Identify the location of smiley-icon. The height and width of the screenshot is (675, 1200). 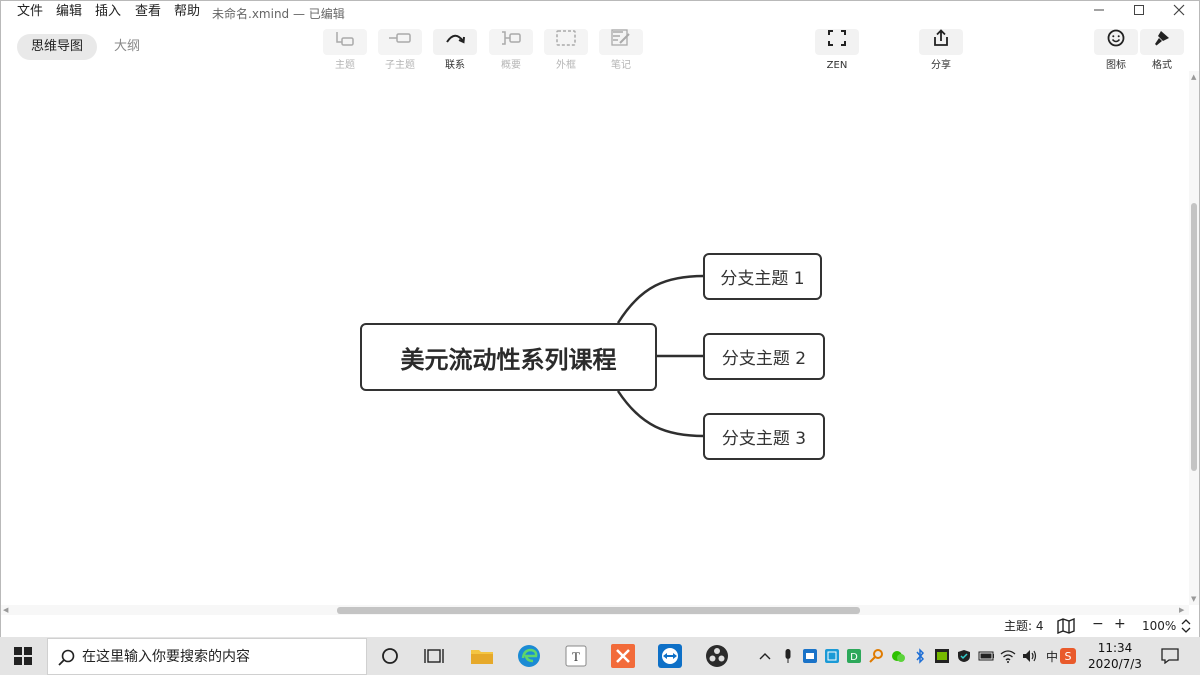
(1116, 38).